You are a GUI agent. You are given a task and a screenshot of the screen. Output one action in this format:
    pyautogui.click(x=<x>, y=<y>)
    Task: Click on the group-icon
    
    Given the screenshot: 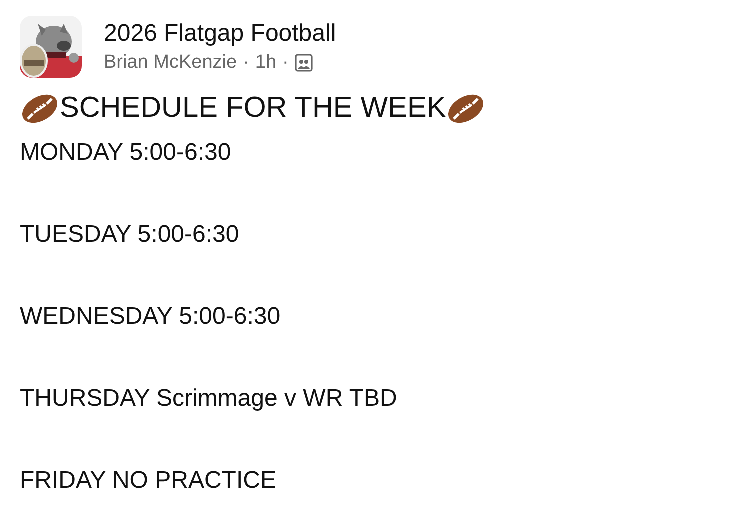 What is the action you would take?
    pyautogui.click(x=303, y=63)
    